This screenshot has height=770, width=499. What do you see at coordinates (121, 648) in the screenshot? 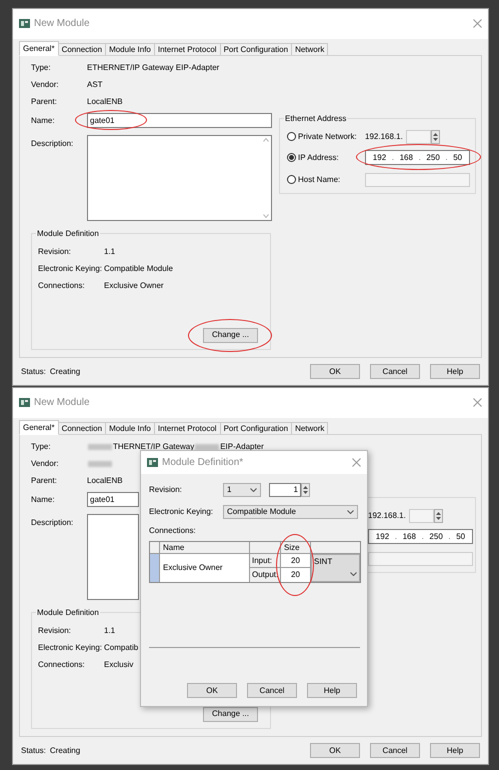
I see `field-value: Compatib` at bounding box center [121, 648].